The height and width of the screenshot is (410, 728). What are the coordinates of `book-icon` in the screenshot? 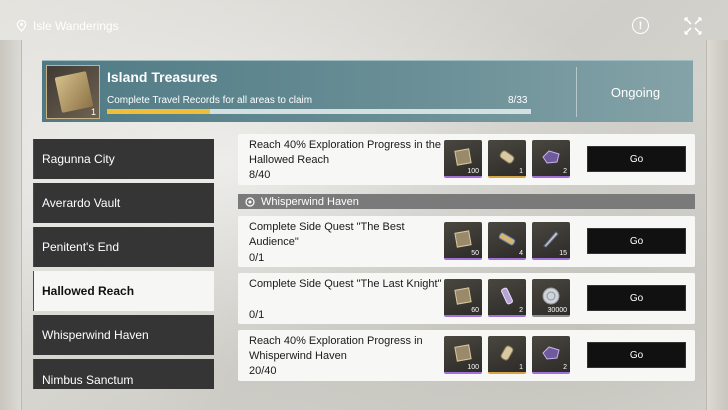 It's located at (74, 92).